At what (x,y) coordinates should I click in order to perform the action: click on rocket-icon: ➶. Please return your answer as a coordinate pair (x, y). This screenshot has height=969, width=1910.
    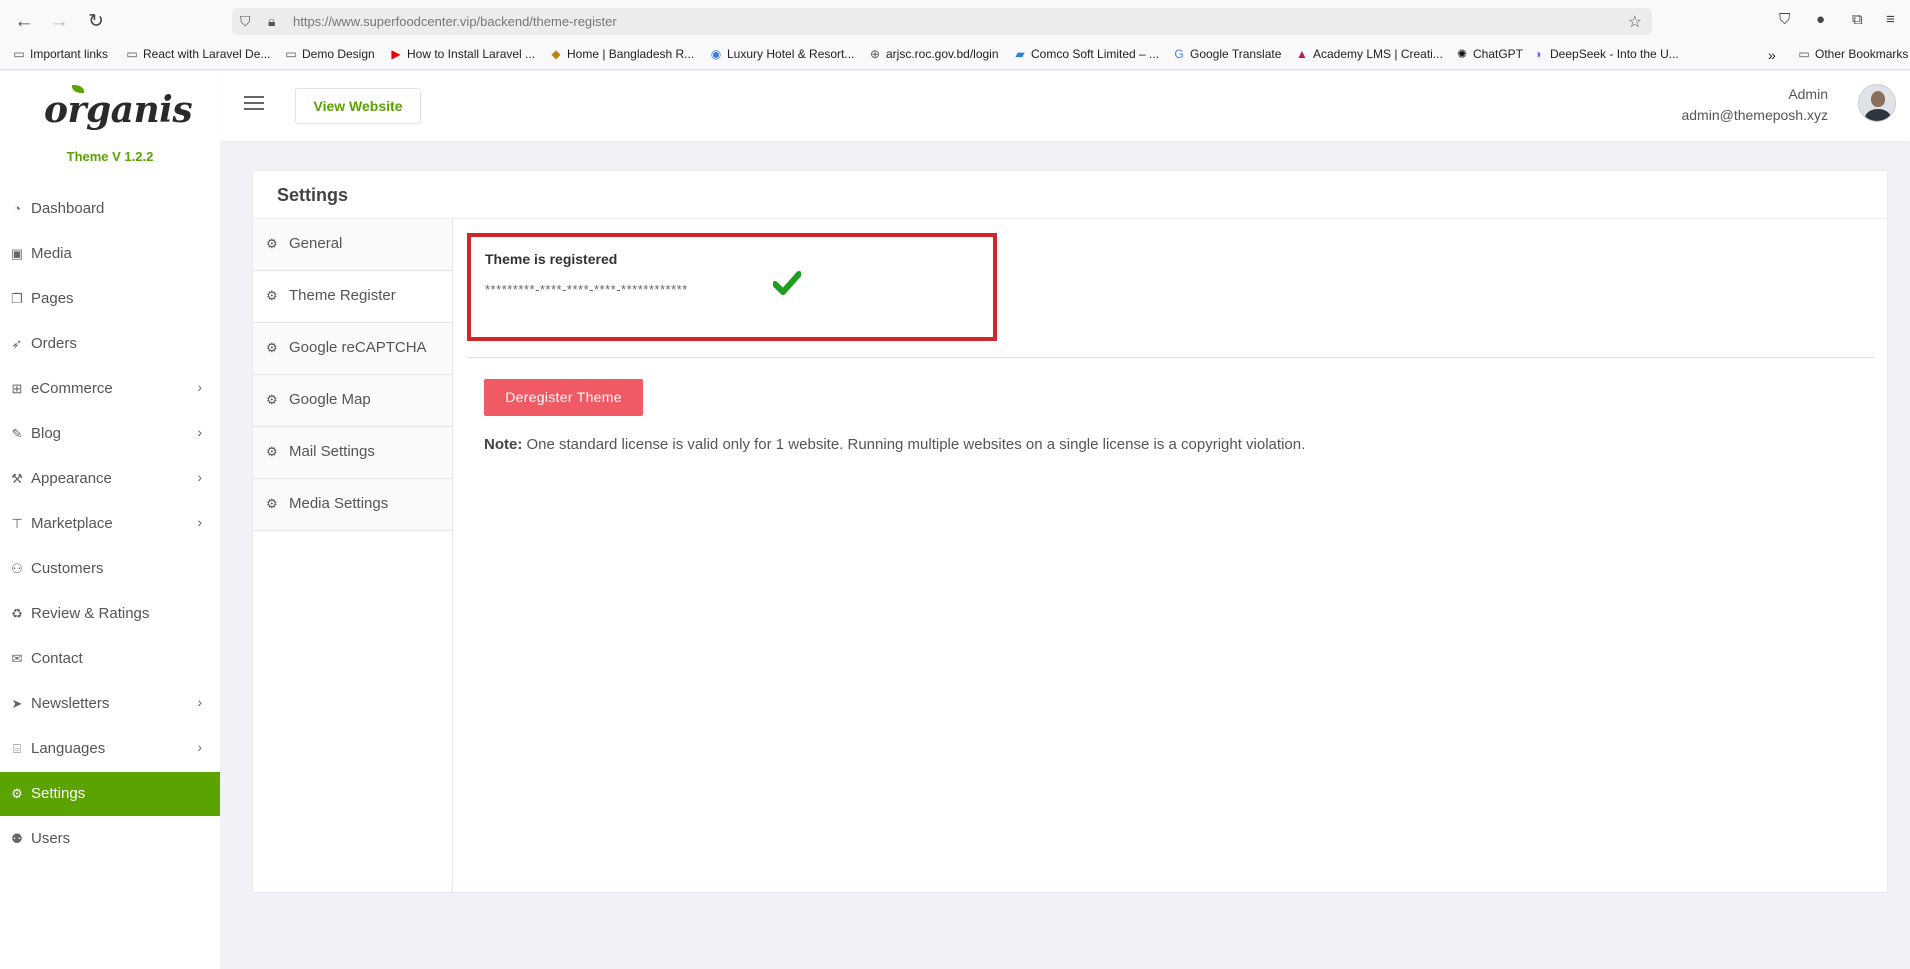
    Looking at the image, I should click on (17, 343).